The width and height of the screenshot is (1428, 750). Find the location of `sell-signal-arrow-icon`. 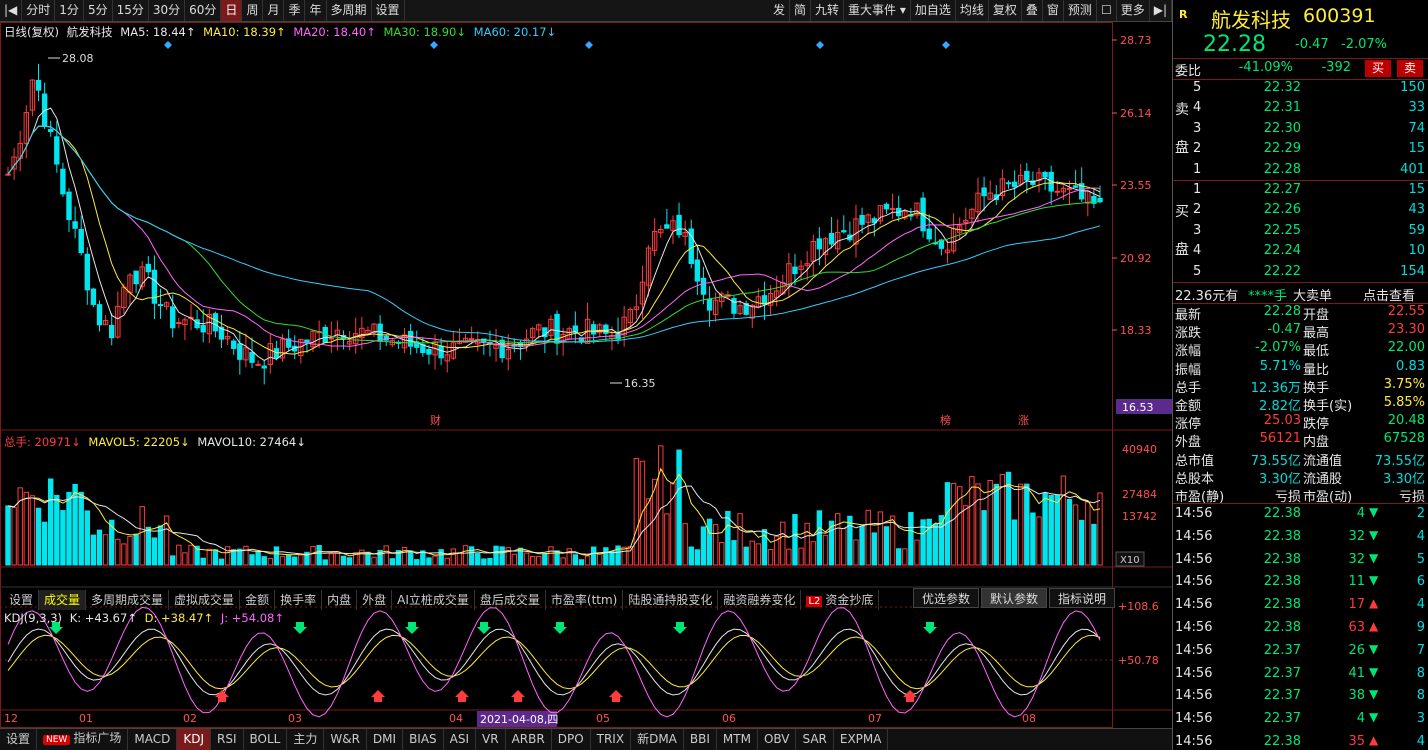

sell-signal-arrow-icon is located at coordinates (930, 628).